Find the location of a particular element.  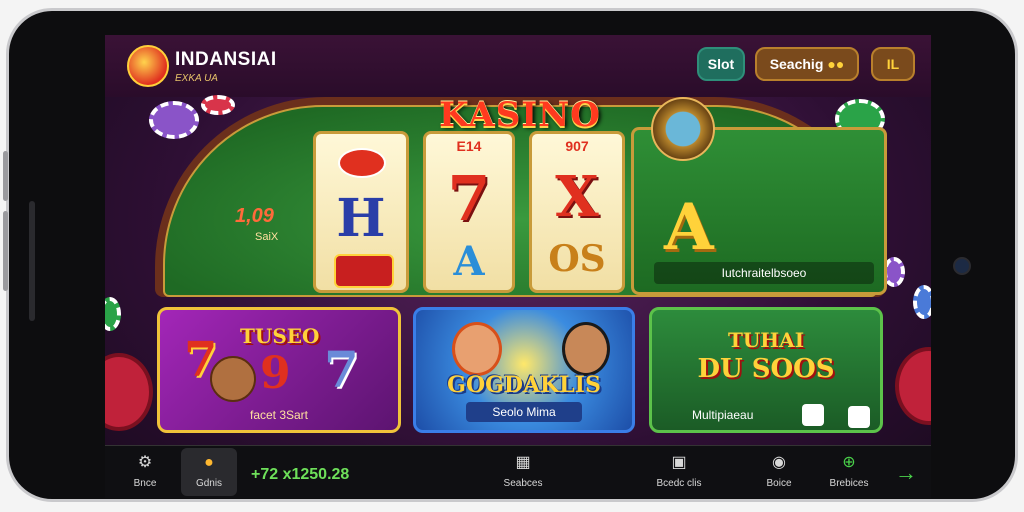

card-title: TUSEO is located at coordinates (280, 336).